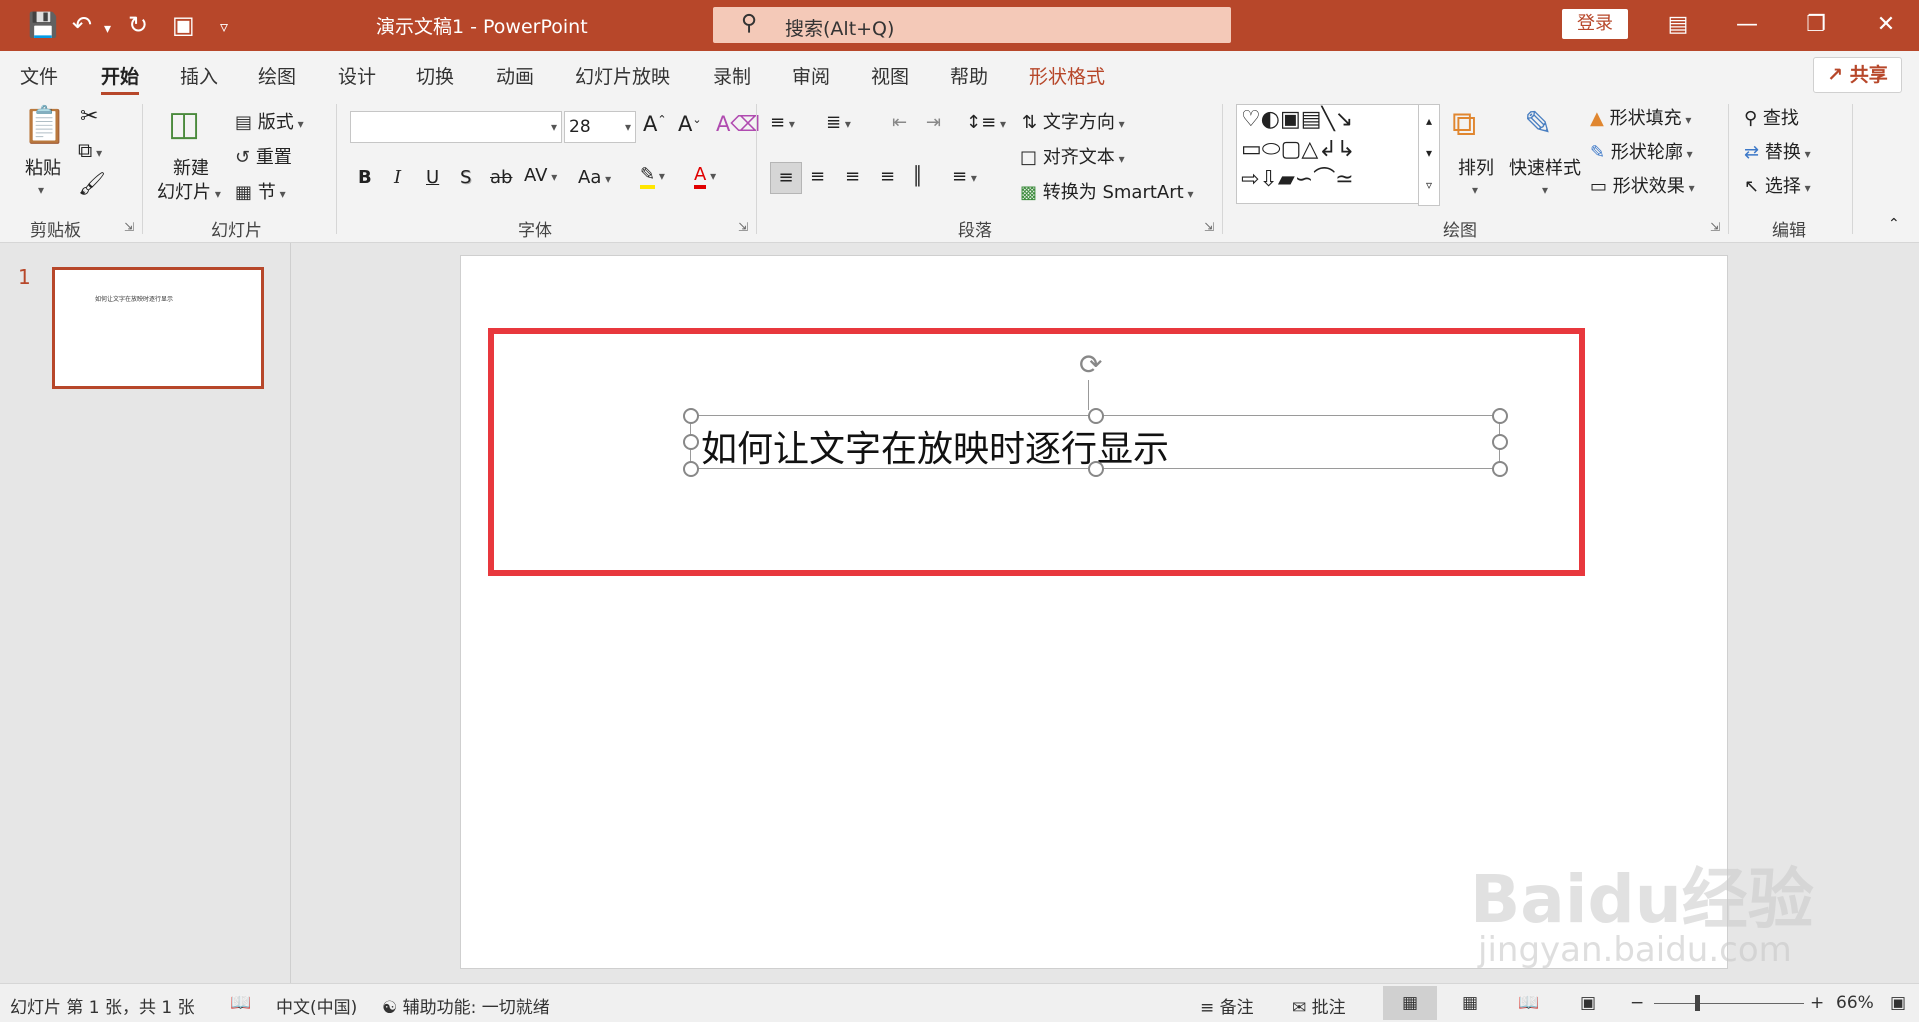 The image size is (1919, 1022). I want to click on notes-button: ≡ 备注, so click(1227, 1005).